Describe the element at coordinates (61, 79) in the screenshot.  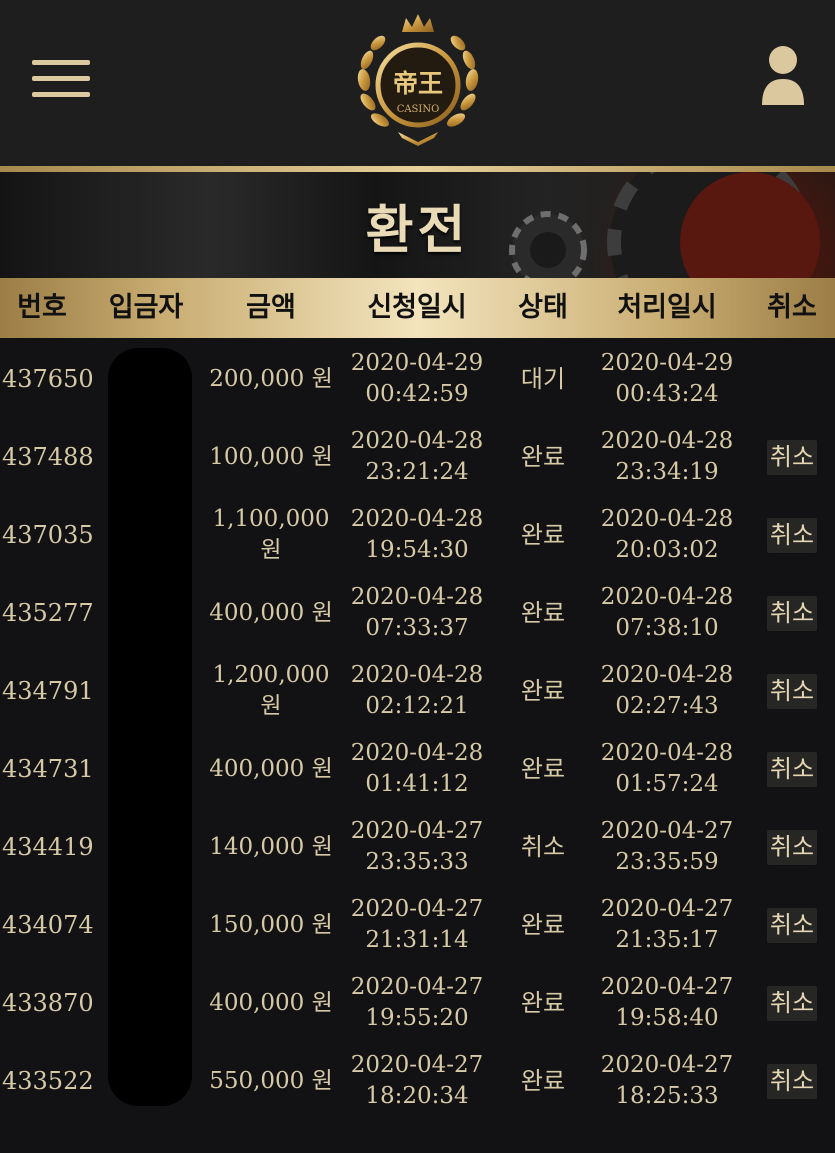
I see `hamburger-menu-icon` at that location.